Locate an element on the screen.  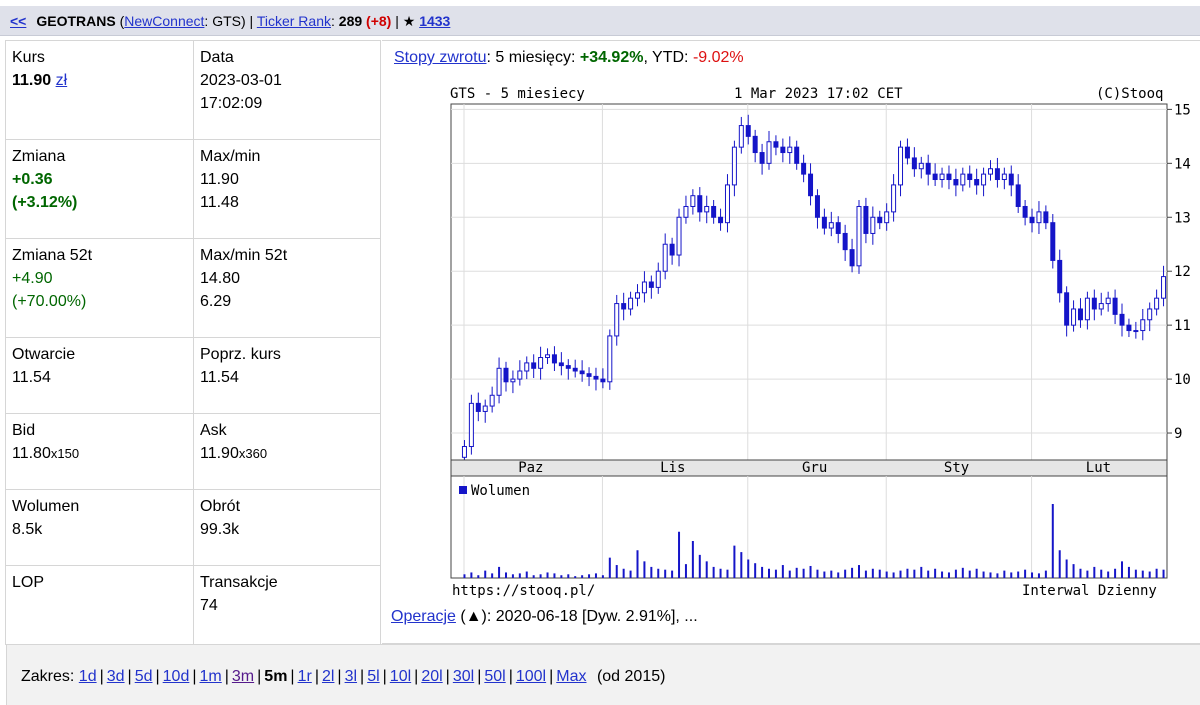
max52-value: 14.80 is located at coordinates (220, 278).